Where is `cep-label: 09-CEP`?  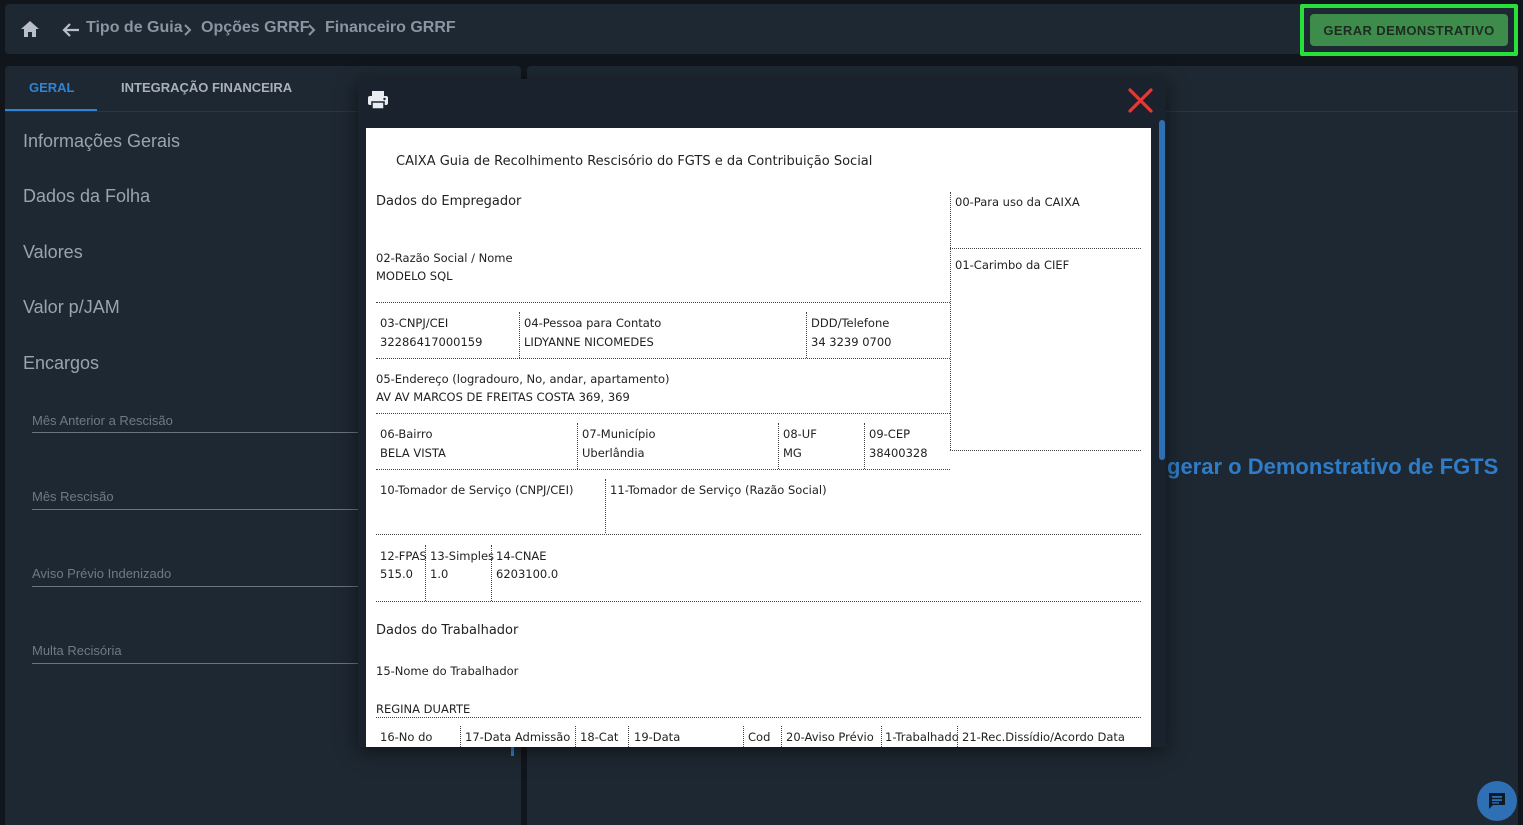
cep-label: 09-CEP is located at coordinates (890, 434).